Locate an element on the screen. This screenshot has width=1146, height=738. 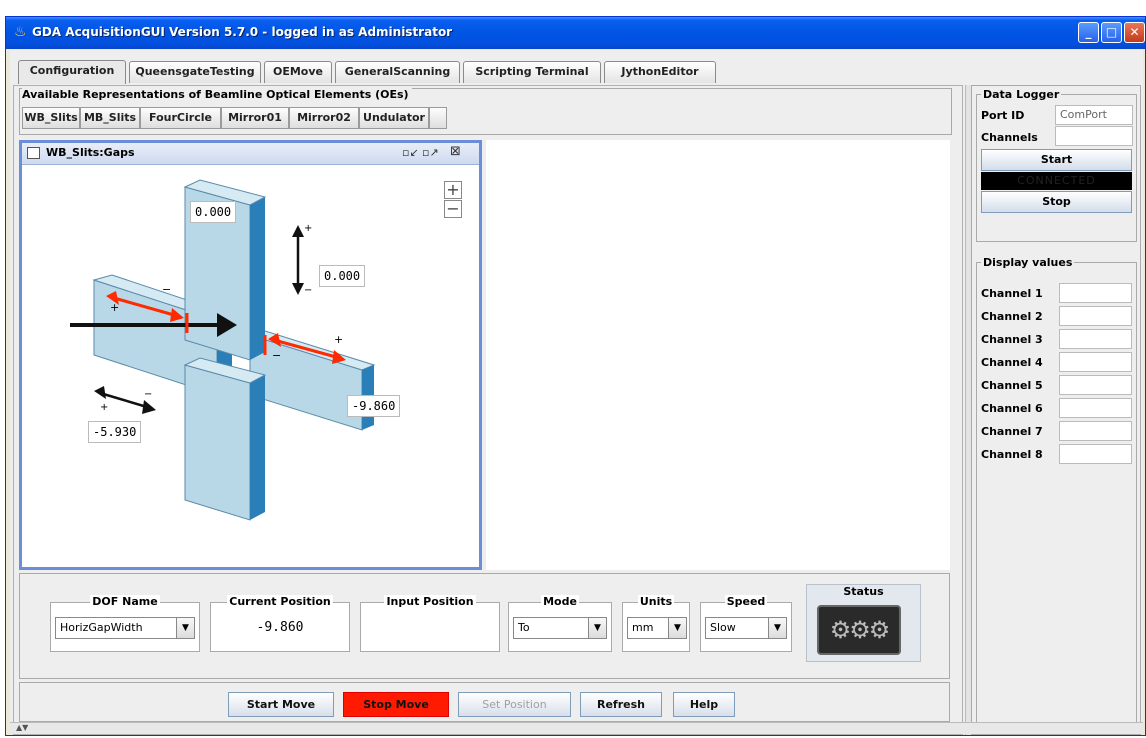
tab-scripting-terminal: Scripting Terminal is located at coordinates (532, 72).